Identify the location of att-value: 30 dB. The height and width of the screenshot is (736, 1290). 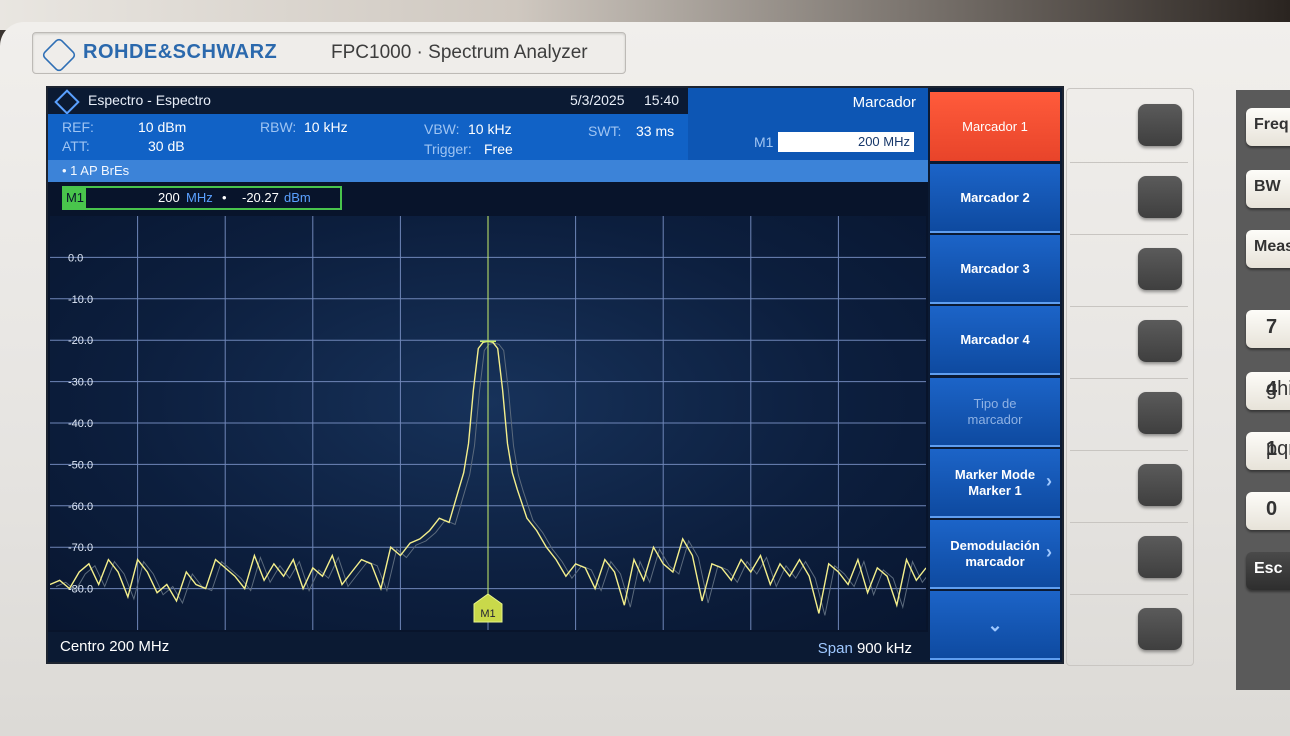
(166, 146).